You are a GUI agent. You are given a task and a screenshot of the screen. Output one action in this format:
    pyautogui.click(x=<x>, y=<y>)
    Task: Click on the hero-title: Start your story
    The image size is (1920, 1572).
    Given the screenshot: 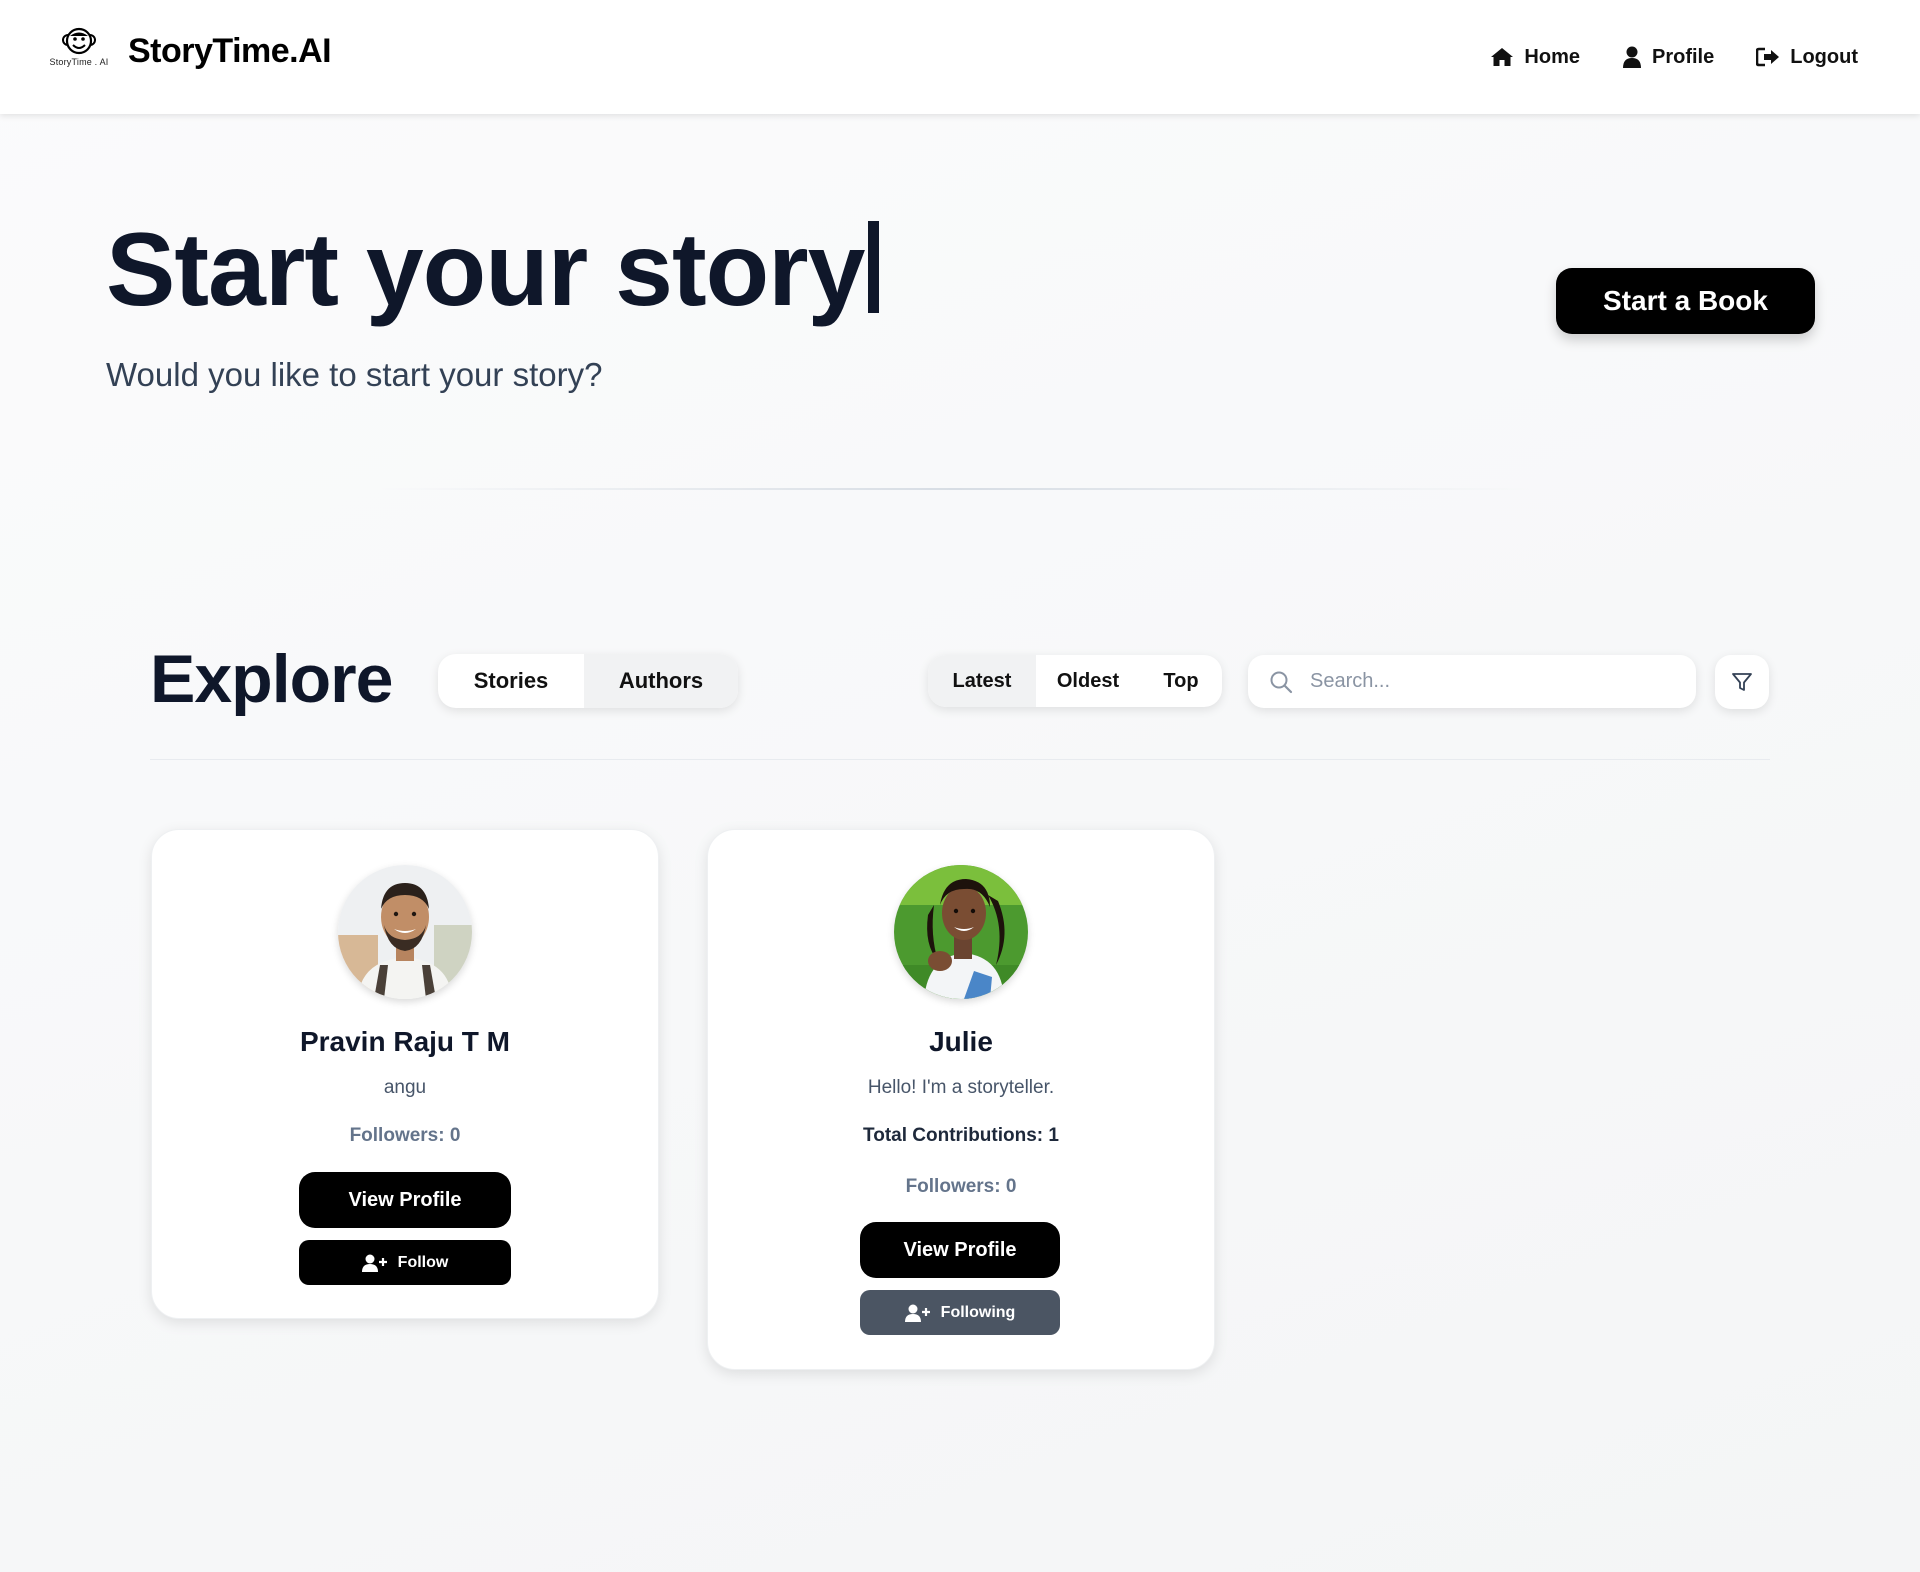 What is the action you would take?
    pyautogui.click(x=493, y=270)
    